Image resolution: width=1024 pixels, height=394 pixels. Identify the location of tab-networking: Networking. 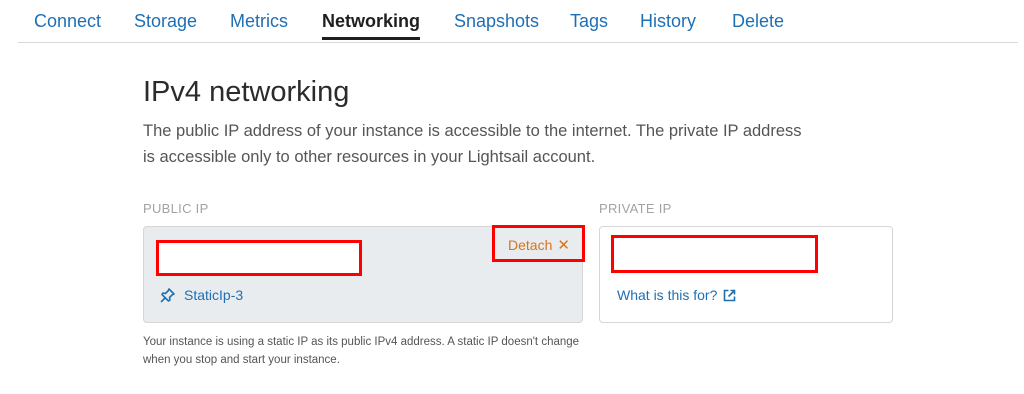
(371, 25).